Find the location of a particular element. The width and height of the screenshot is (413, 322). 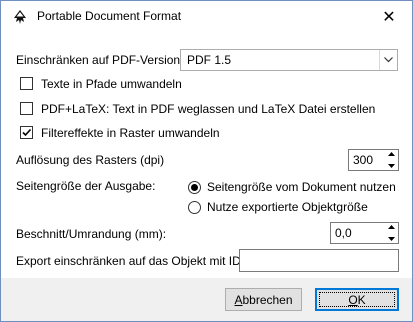

checkbox-text-to-paths-label: Texte in Pfade umwandeln is located at coordinates (111, 84).